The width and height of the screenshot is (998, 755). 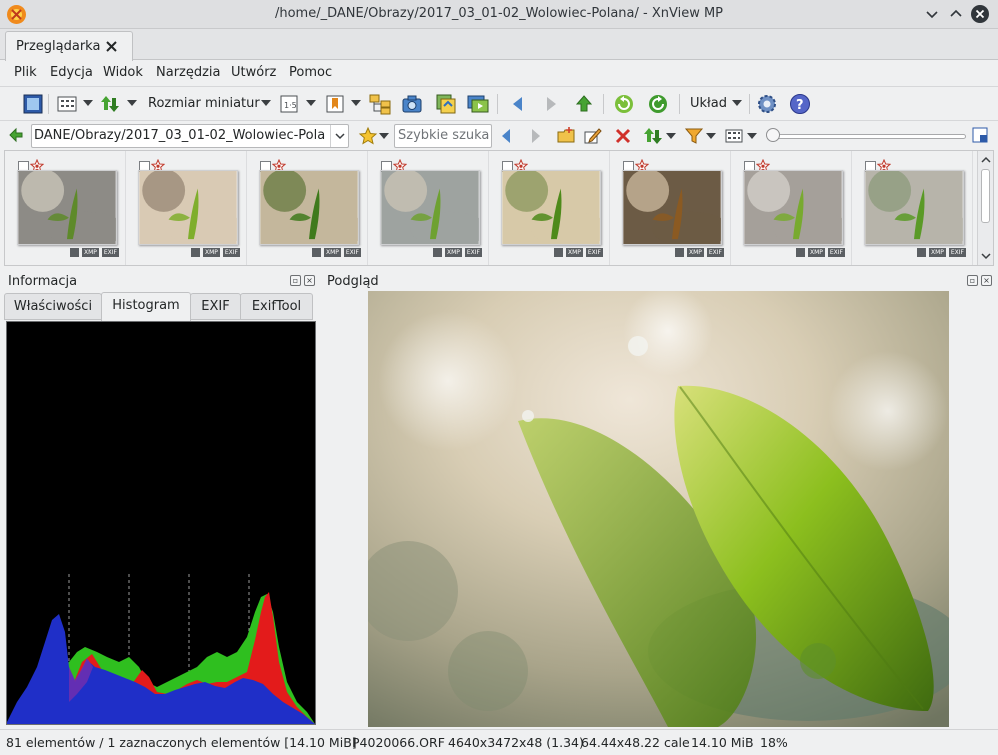 What do you see at coordinates (188, 72) in the screenshot?
I see `menu-tools: Narzędzia` at bounding box center [188, 72].